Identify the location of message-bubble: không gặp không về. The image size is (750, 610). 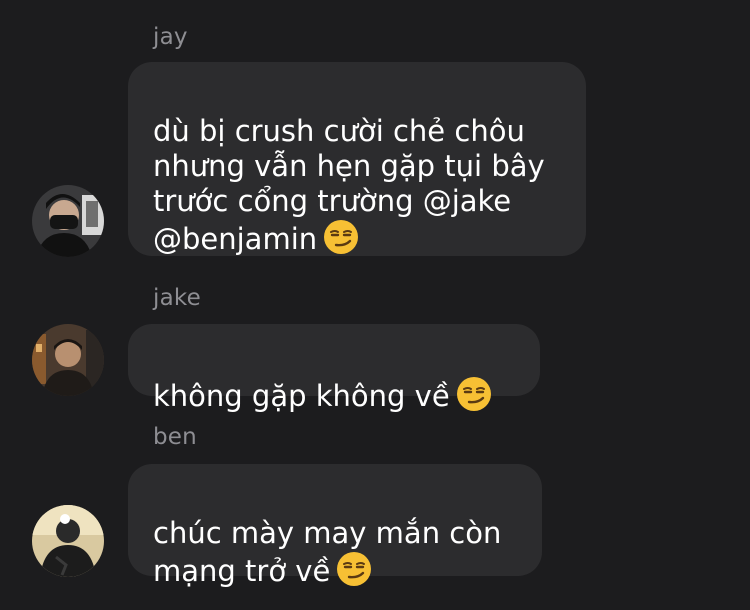
(334, 368).